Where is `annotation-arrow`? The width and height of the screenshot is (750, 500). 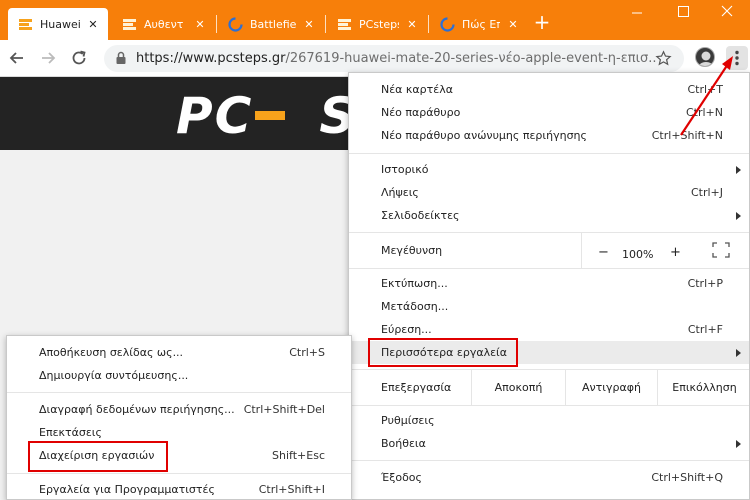 annotation-arrow is located at coordinates (706, 96).